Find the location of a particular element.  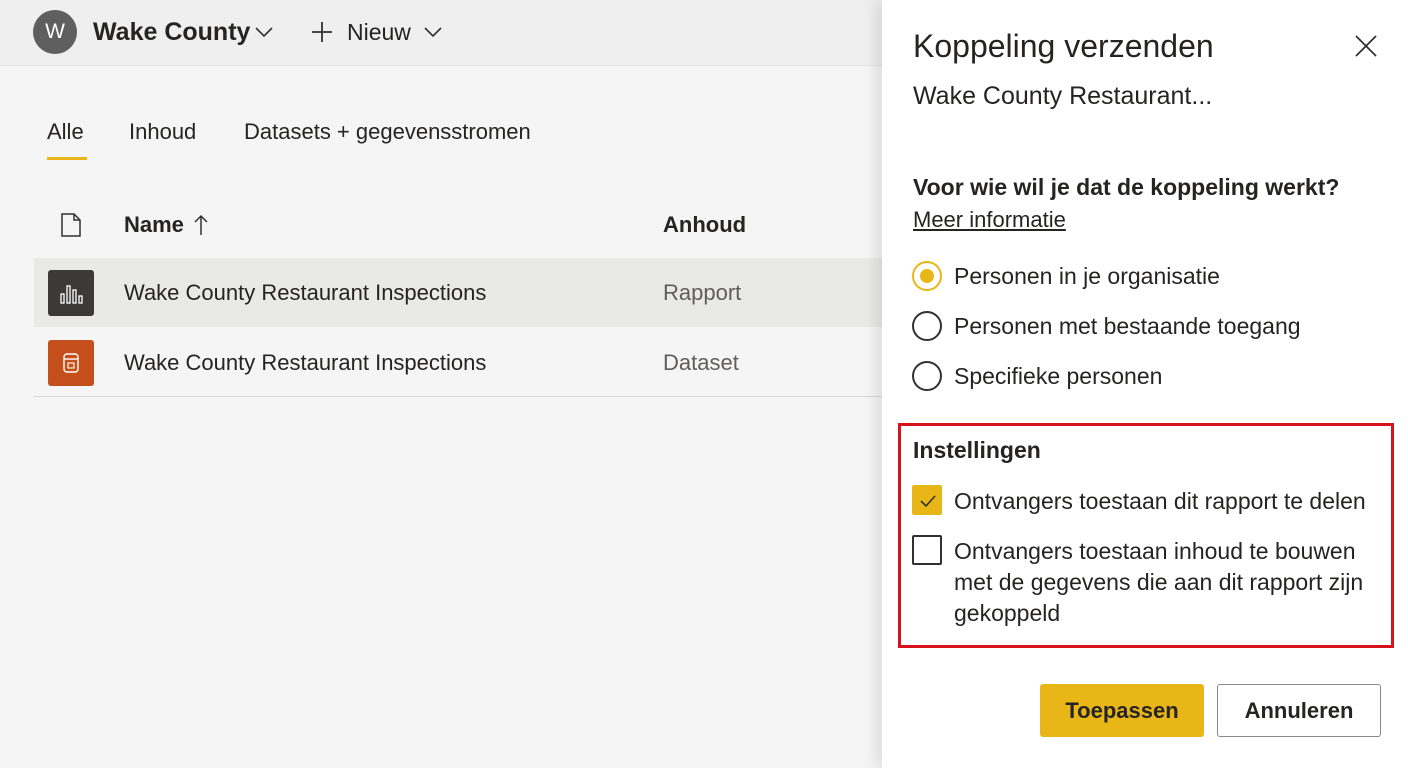

audience-question: Voor wie wil je dat de koppeling werkt? is located at coordinates (1126, 187).